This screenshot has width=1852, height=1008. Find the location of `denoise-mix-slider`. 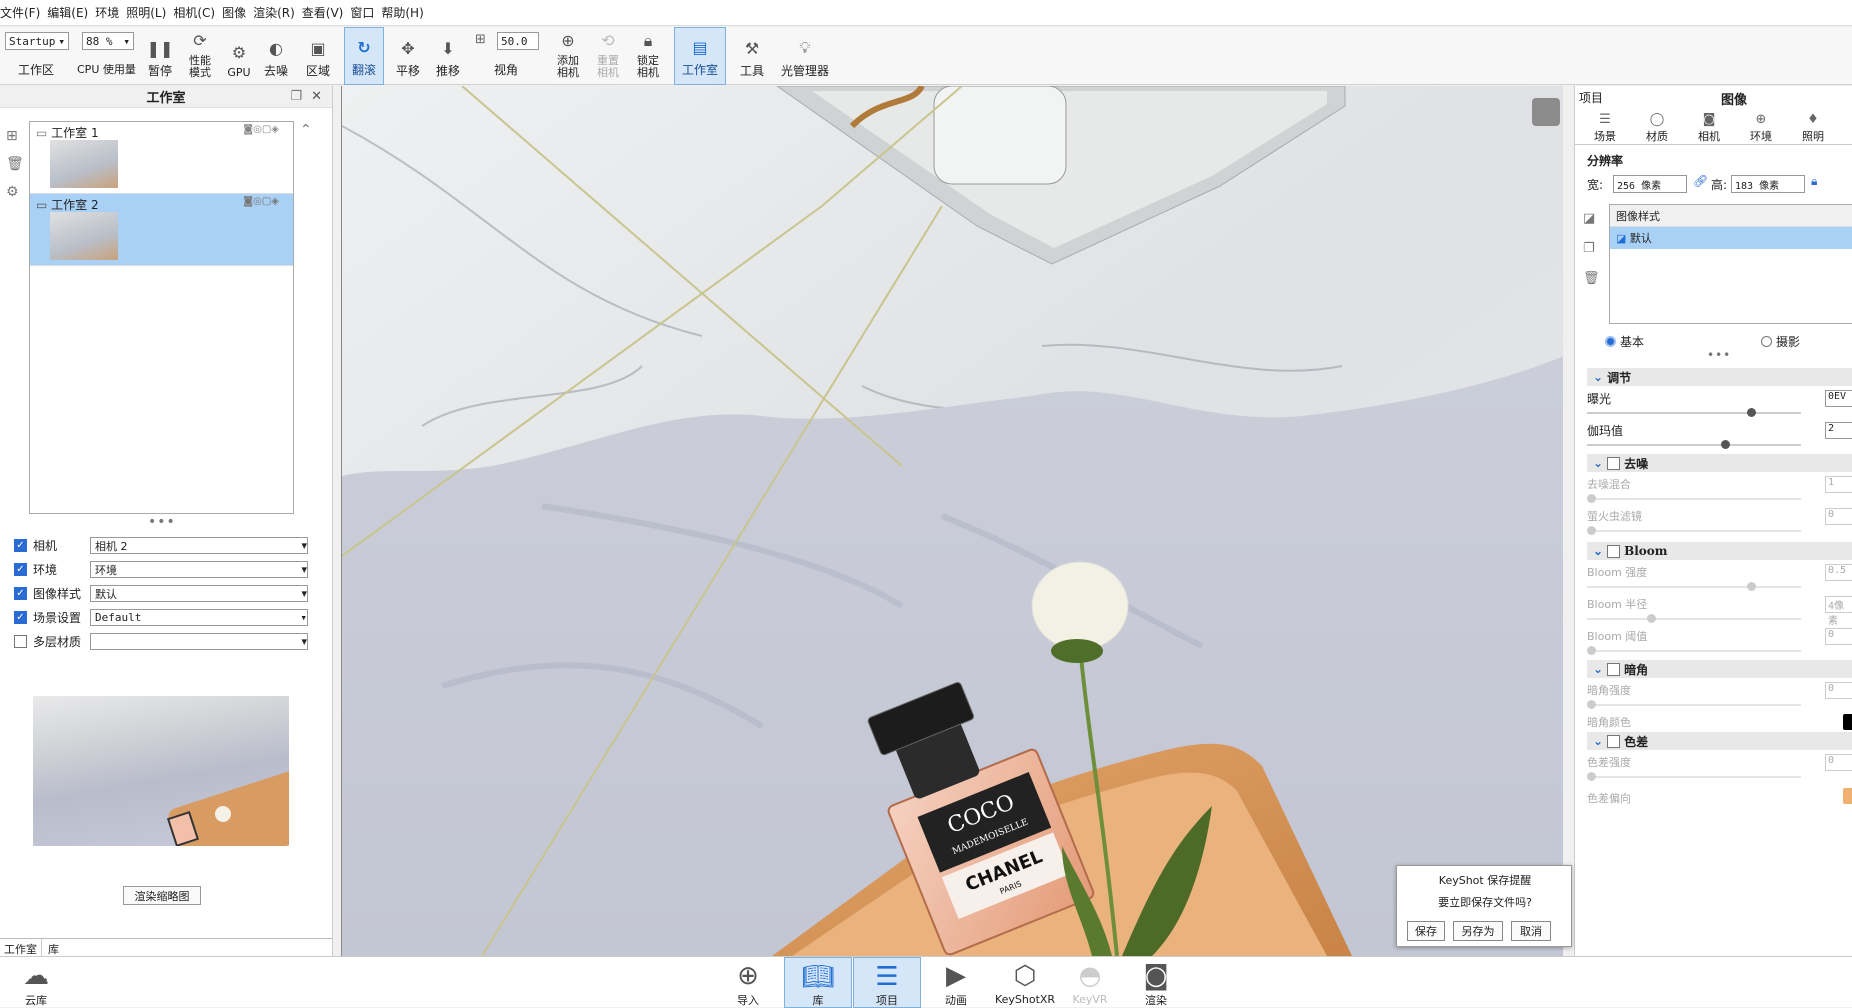

denoise-mix-slider is located at coordinates (1694, 498).